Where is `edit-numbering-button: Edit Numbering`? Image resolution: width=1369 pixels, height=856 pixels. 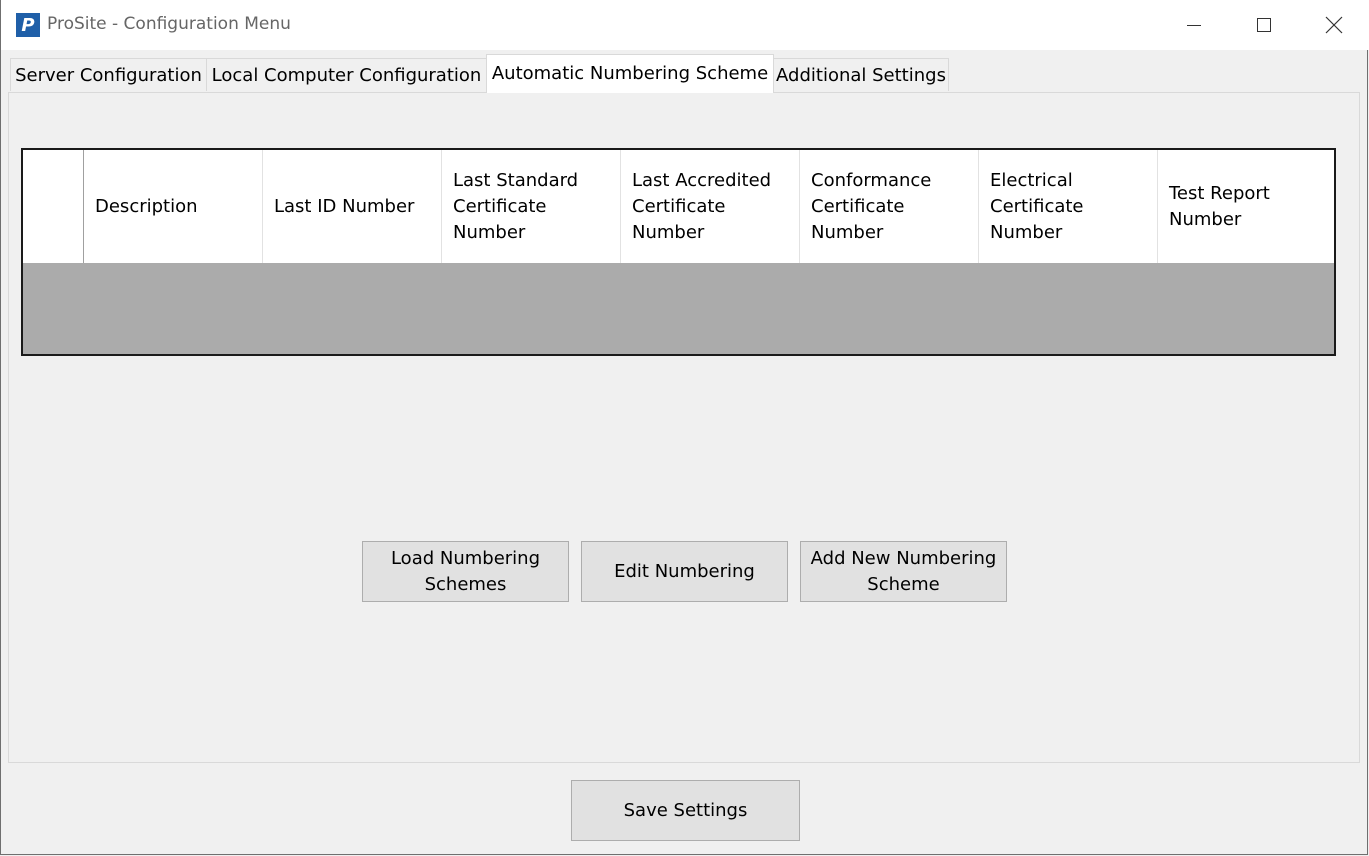 edit-numbering-button: Edit Numbering is located at coordinates (684, 571).